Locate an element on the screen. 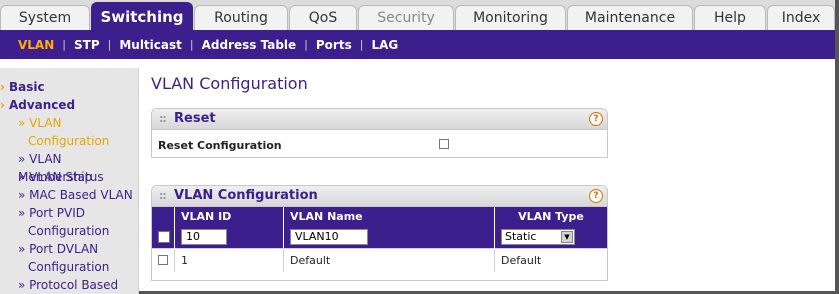 Image resolution: width=839 pixels, height=294 pixels. subnav-address-table: Address Table is located at coordinates (249, 45).